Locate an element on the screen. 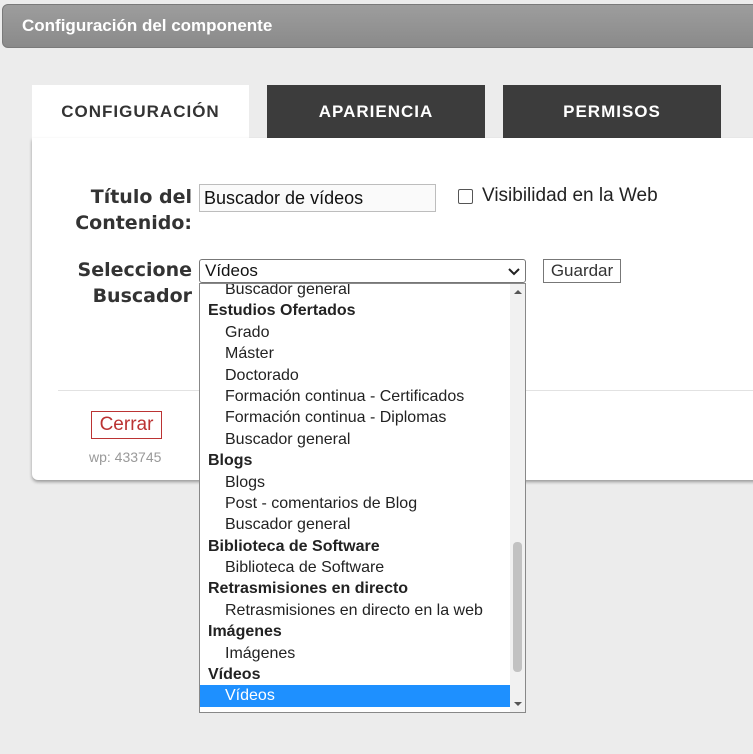  save-button: Guardar is located at coordinates (582, 271).